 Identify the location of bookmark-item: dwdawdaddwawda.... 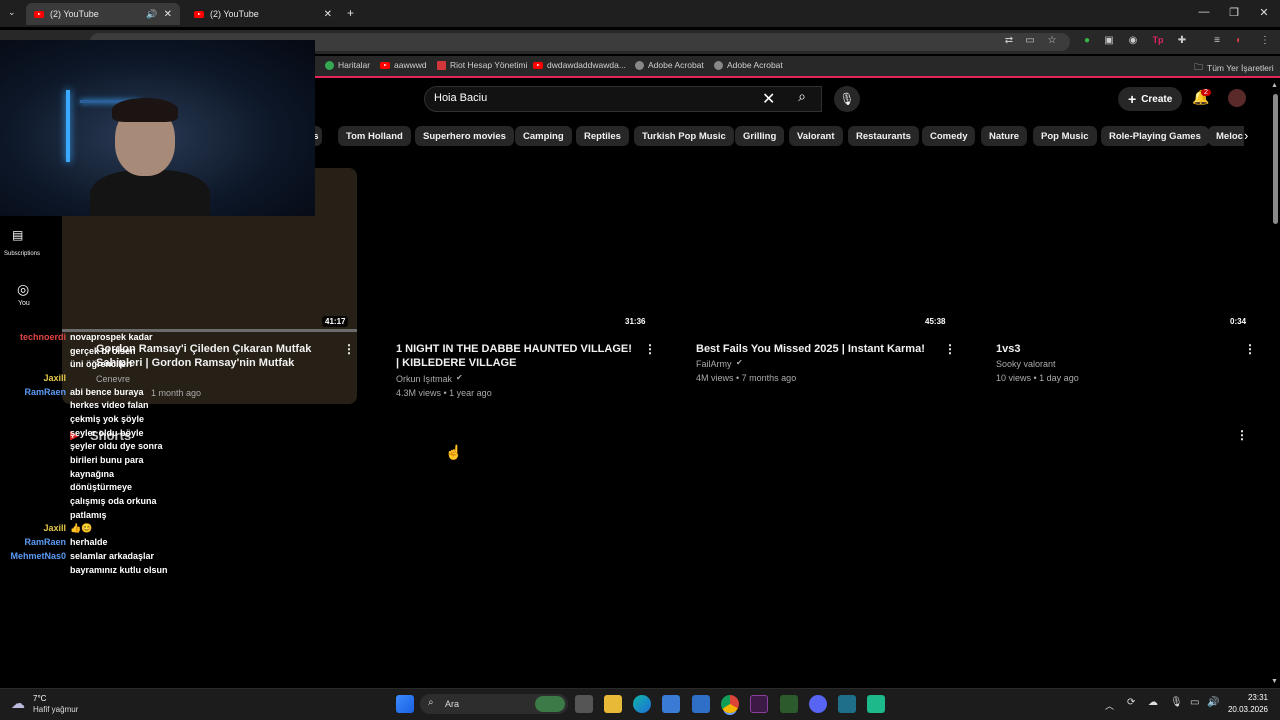
(579, 65).